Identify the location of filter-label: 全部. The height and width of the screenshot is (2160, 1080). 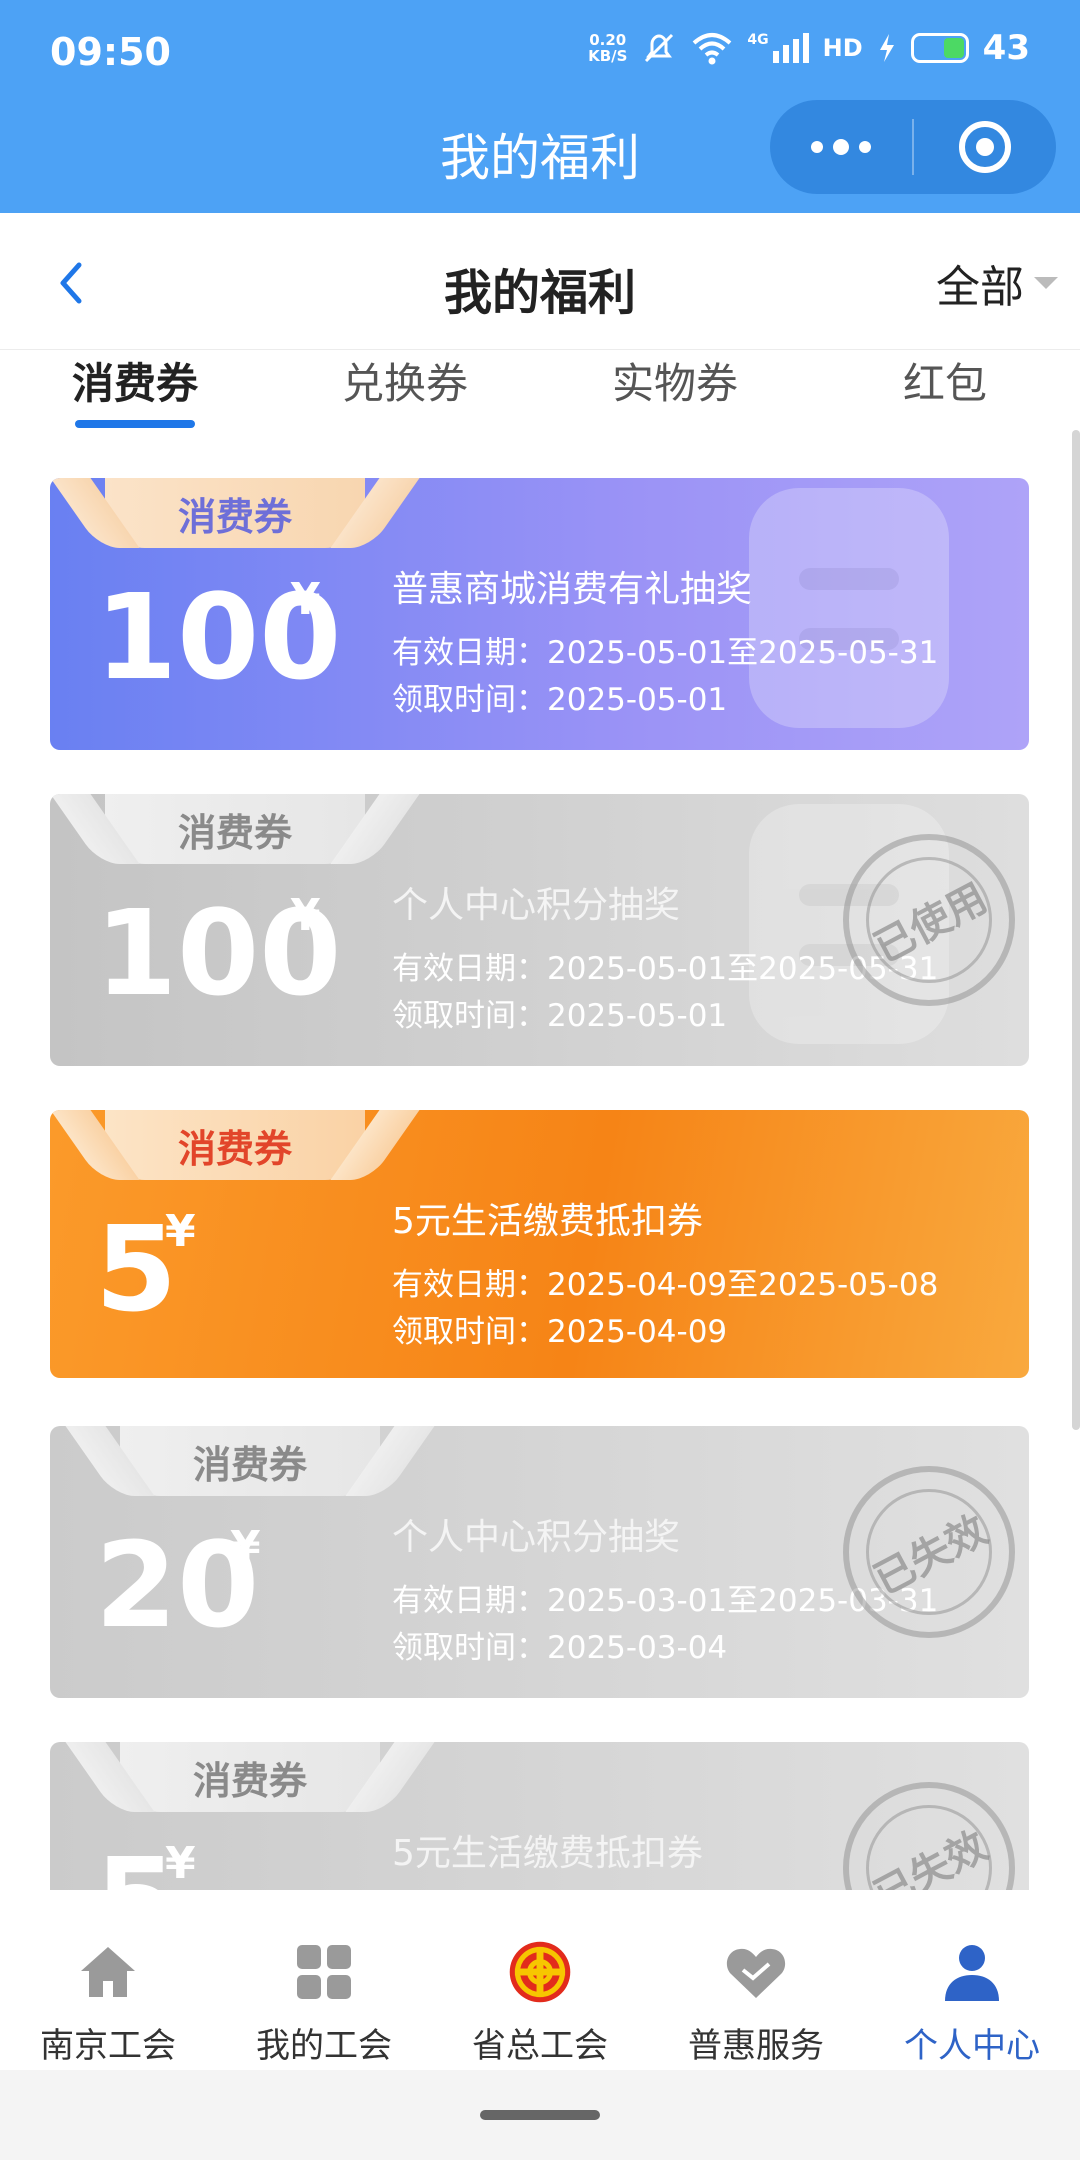
(980, 287).